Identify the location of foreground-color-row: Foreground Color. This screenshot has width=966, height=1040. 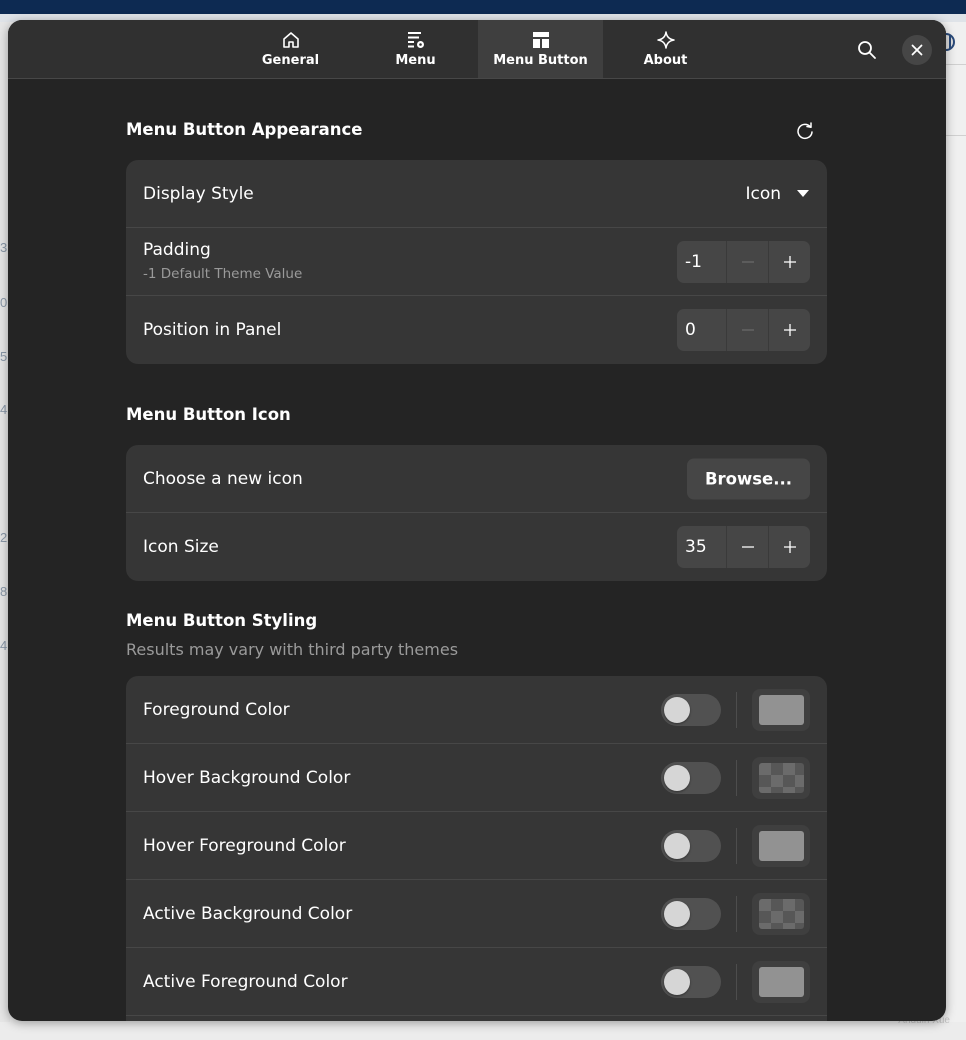
(476, 710).